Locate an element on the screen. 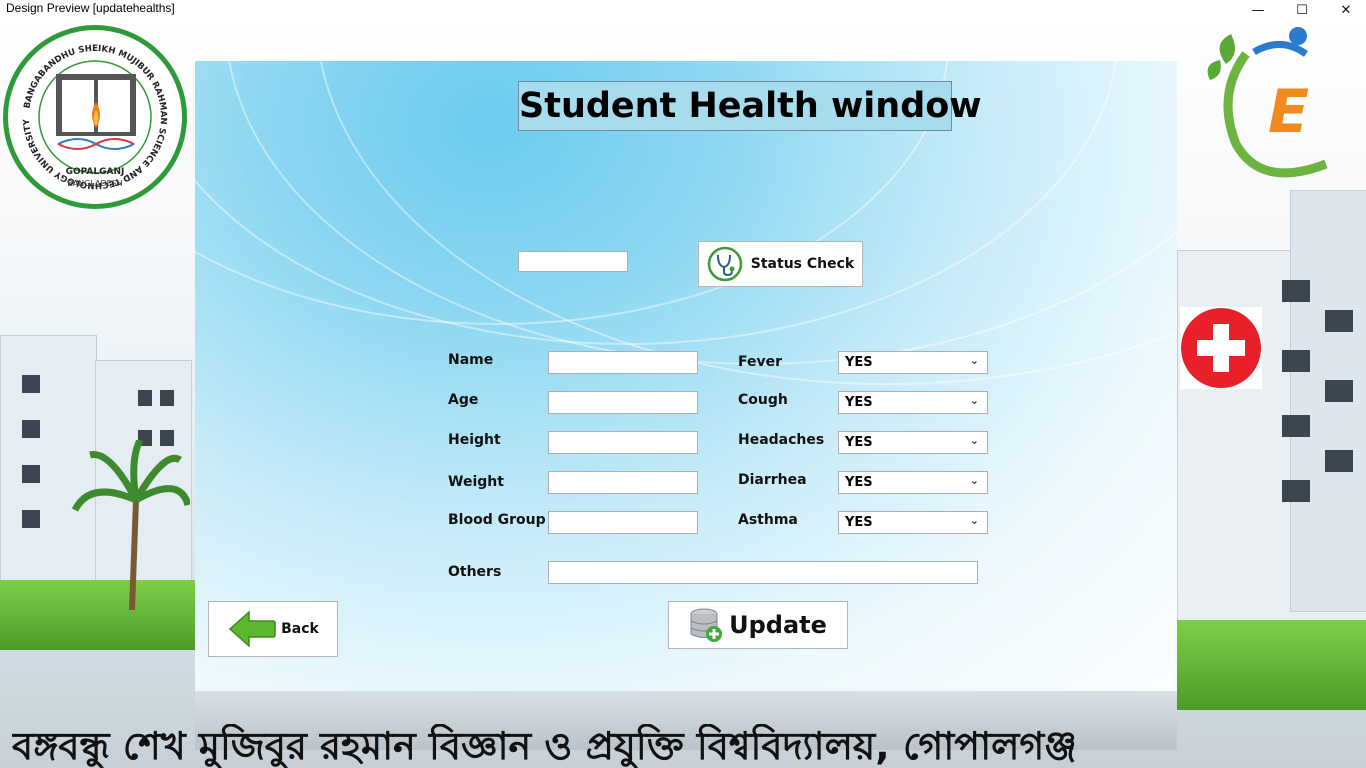 This screenshot has height=768, width=1366. diarrhea-select: YES ⌄ is located at coordinates (913, 482).